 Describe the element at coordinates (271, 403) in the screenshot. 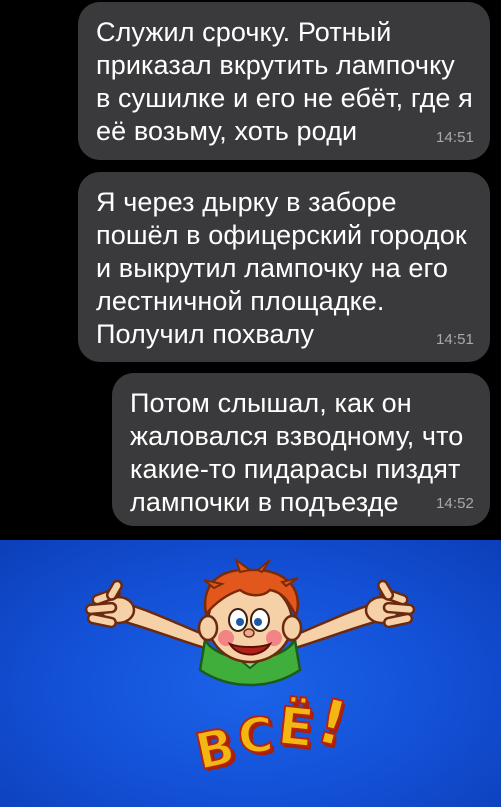

I see `message-line: Потом слышал, как он` at that location.